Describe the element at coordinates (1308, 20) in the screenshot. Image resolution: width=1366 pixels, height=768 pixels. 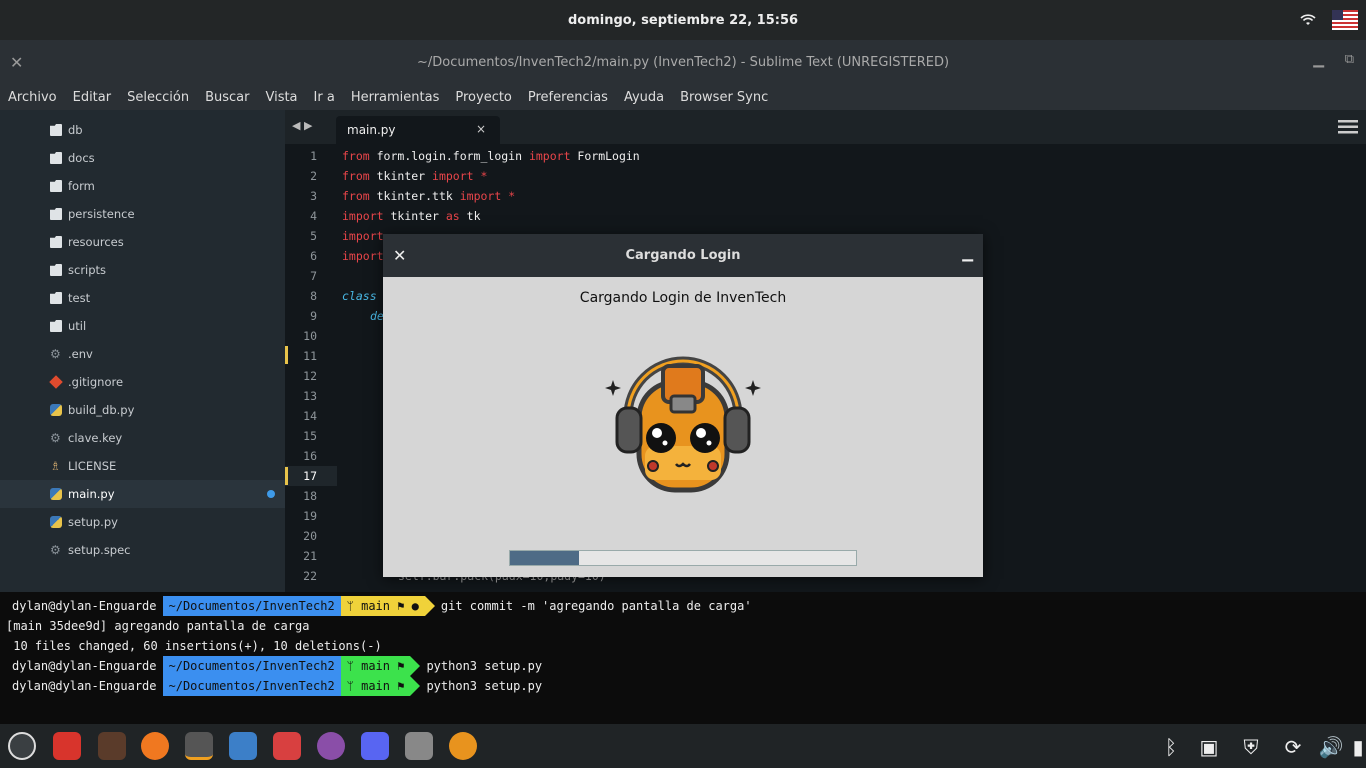
I see `wifi-icon` at that location.